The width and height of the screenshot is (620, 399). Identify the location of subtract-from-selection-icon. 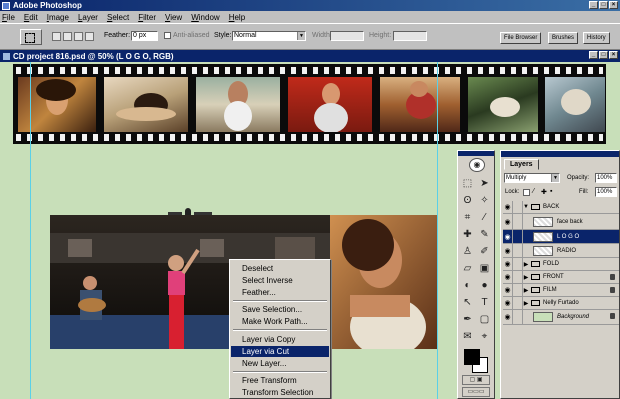
(78, 36).